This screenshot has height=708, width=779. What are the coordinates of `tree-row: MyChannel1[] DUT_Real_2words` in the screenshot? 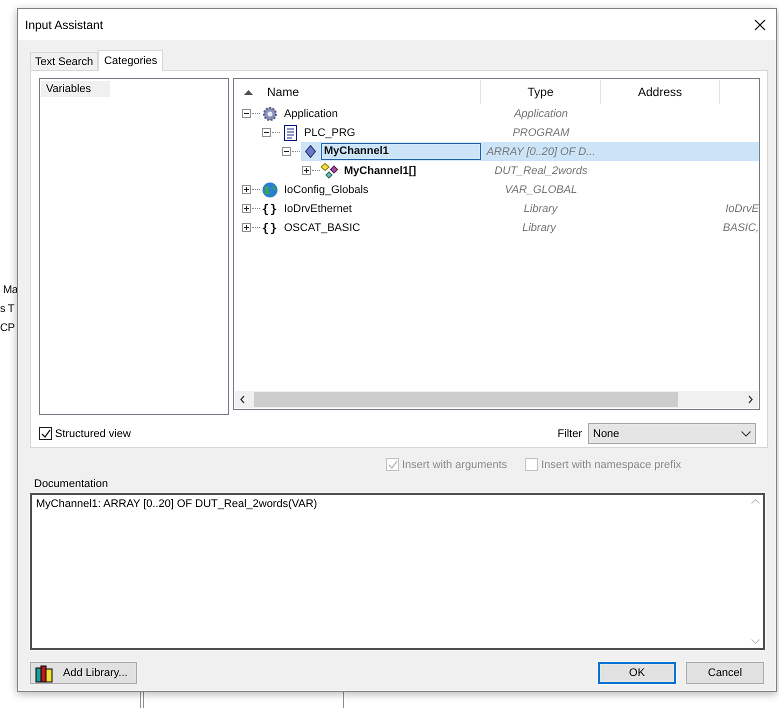 It's located at (496, 170).